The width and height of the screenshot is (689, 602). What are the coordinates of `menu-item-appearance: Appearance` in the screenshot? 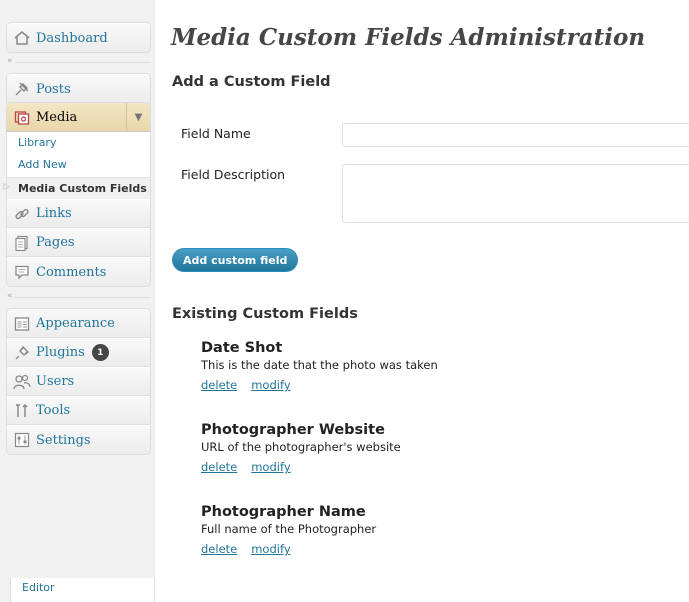 It's located at (78, 323).